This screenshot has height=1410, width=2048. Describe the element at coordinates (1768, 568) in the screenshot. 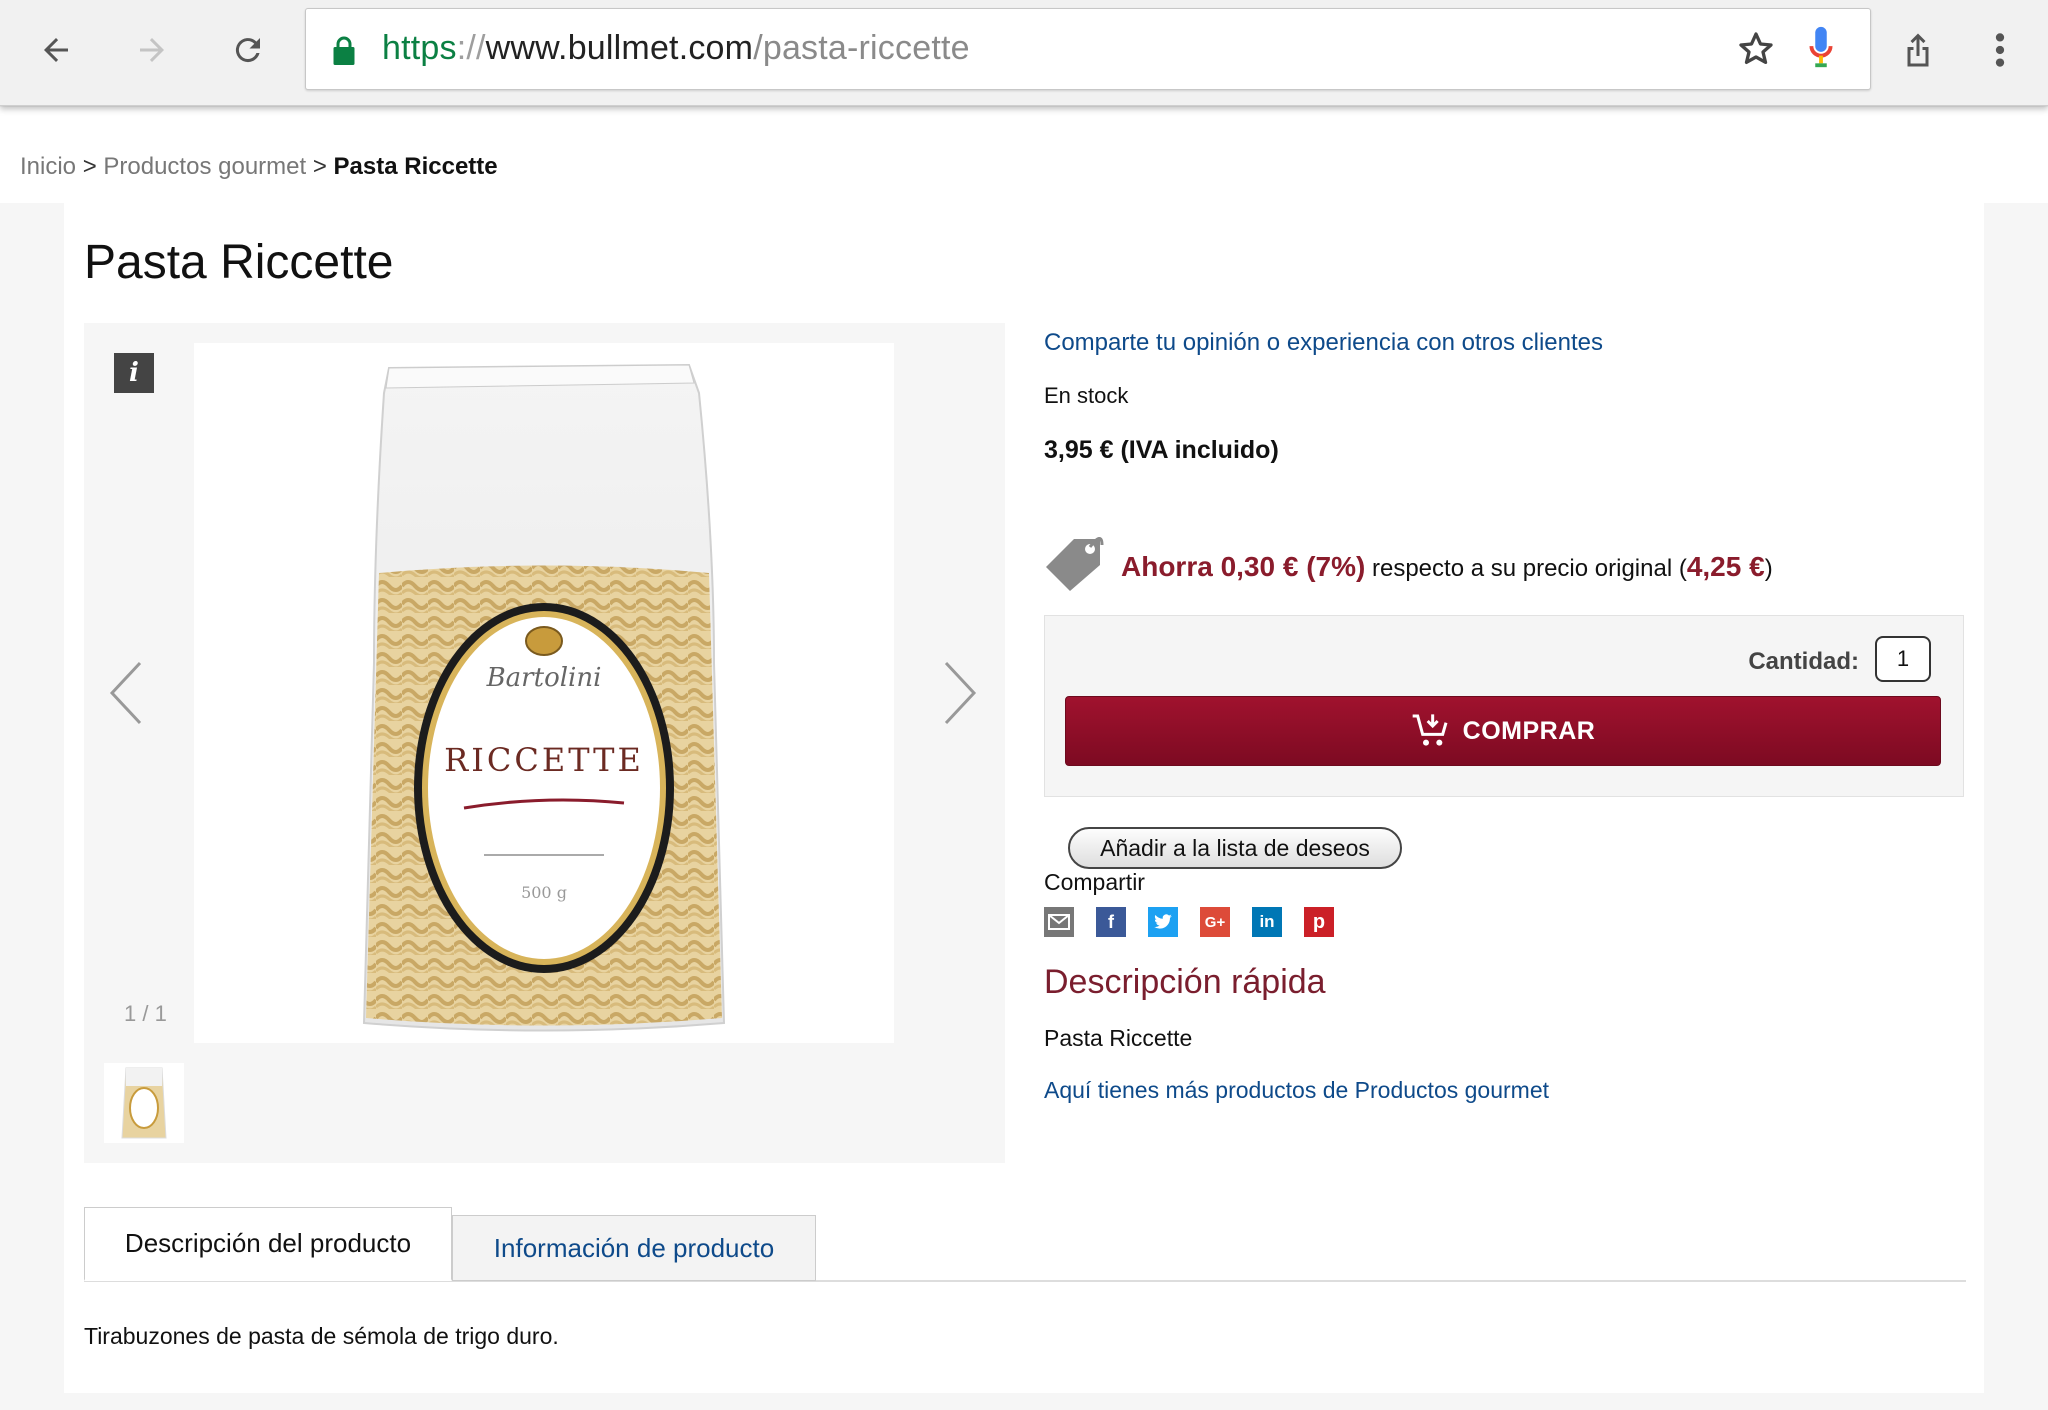

I see `savings-close: )` at that location.